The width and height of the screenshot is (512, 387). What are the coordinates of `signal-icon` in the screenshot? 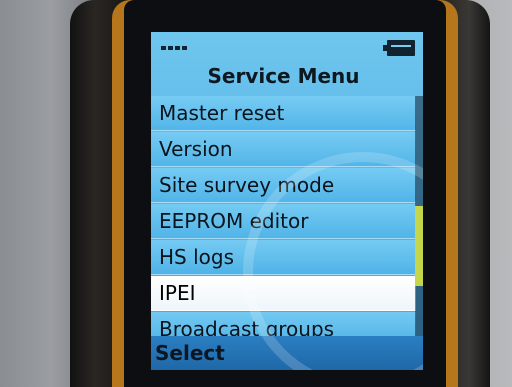 It's located at (174, 48).